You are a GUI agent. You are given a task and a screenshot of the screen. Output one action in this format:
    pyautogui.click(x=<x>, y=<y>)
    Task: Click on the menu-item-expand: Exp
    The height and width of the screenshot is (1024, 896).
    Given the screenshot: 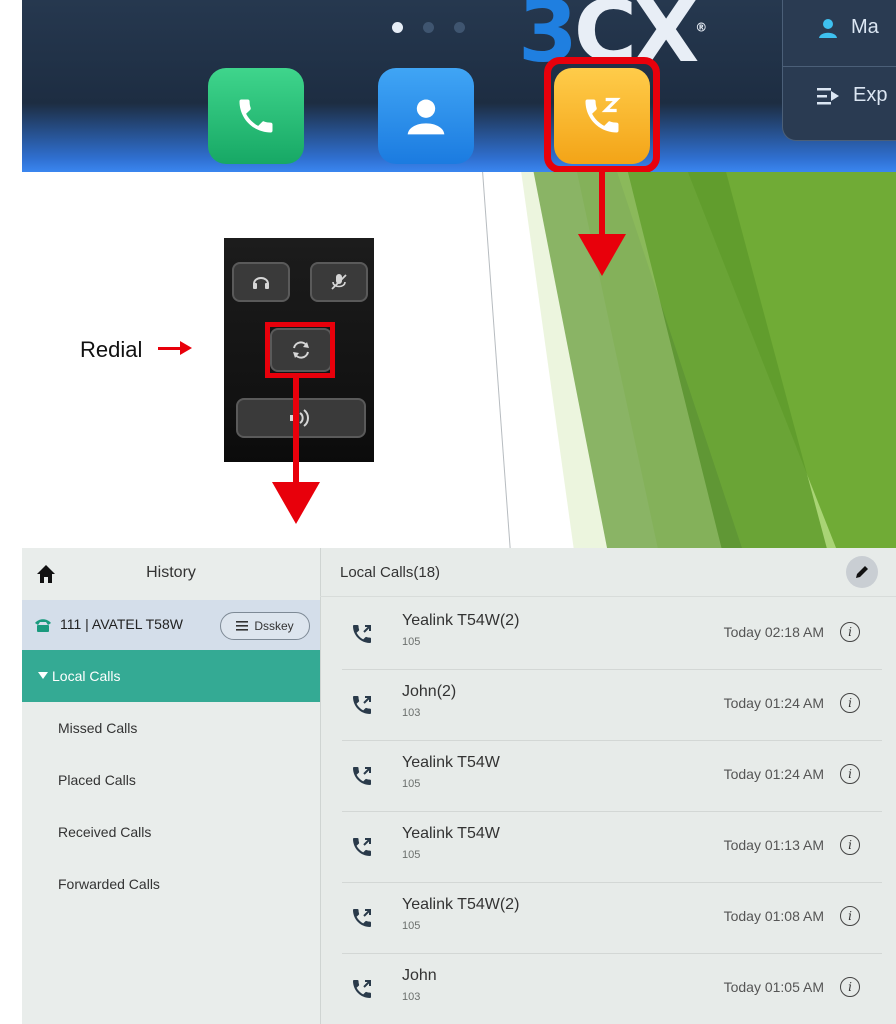 What is the action you would take?
    pyautogui.click(x=852, y=95)
    